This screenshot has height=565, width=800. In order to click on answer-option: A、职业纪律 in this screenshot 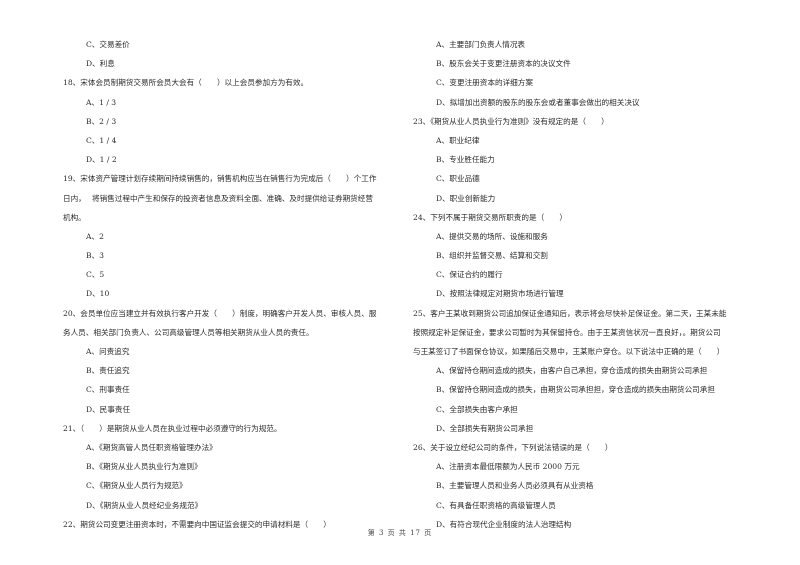, I will do `click(458, 140)`.